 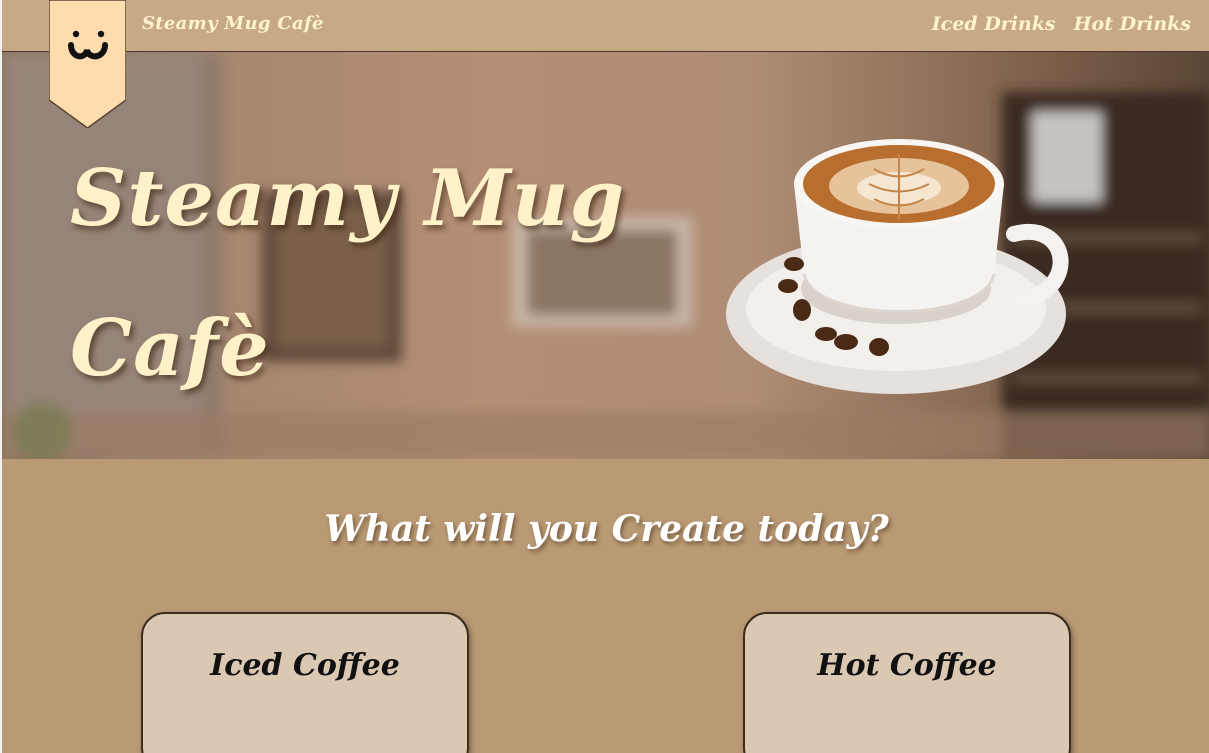 What do you see at coordinates (994, 24) in the screenshot?
I see `nav-link-iced-drinks: Iced Drinks` at bounding box center [994, 24].